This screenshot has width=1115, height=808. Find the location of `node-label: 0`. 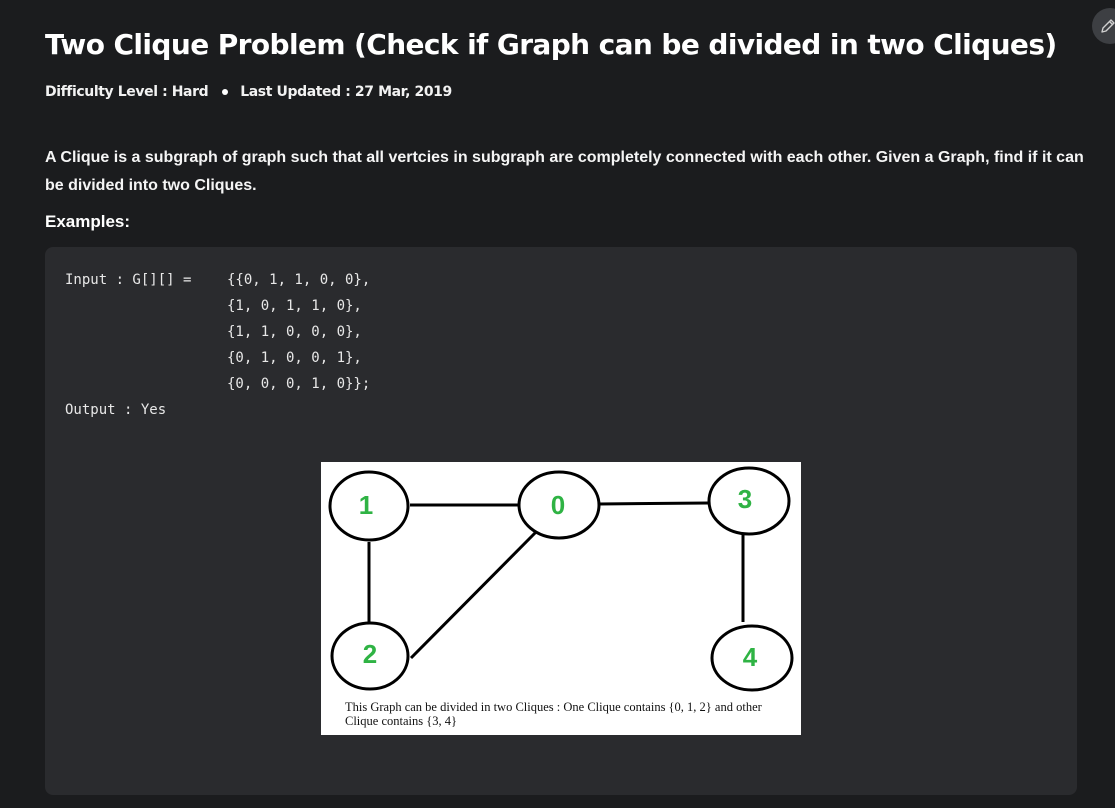

node-label: 0 is located at coordinates (558, 505).